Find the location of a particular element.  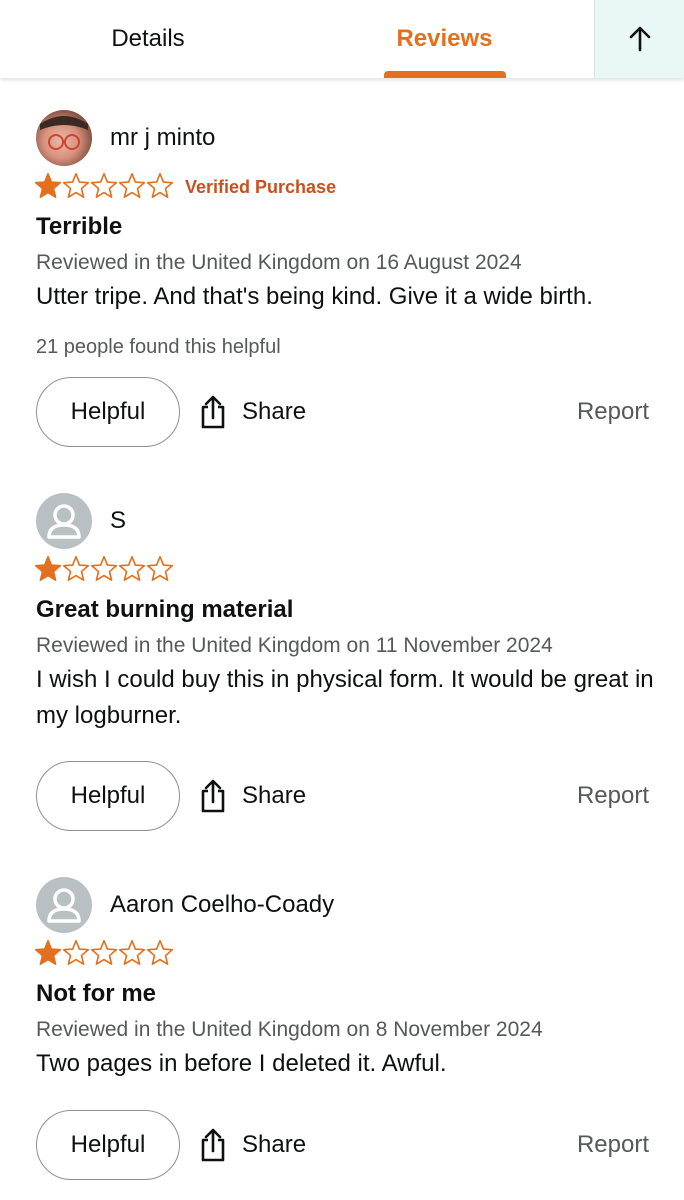

helpful-count: 21 people found this helpful is located at coordinates (158, 347).